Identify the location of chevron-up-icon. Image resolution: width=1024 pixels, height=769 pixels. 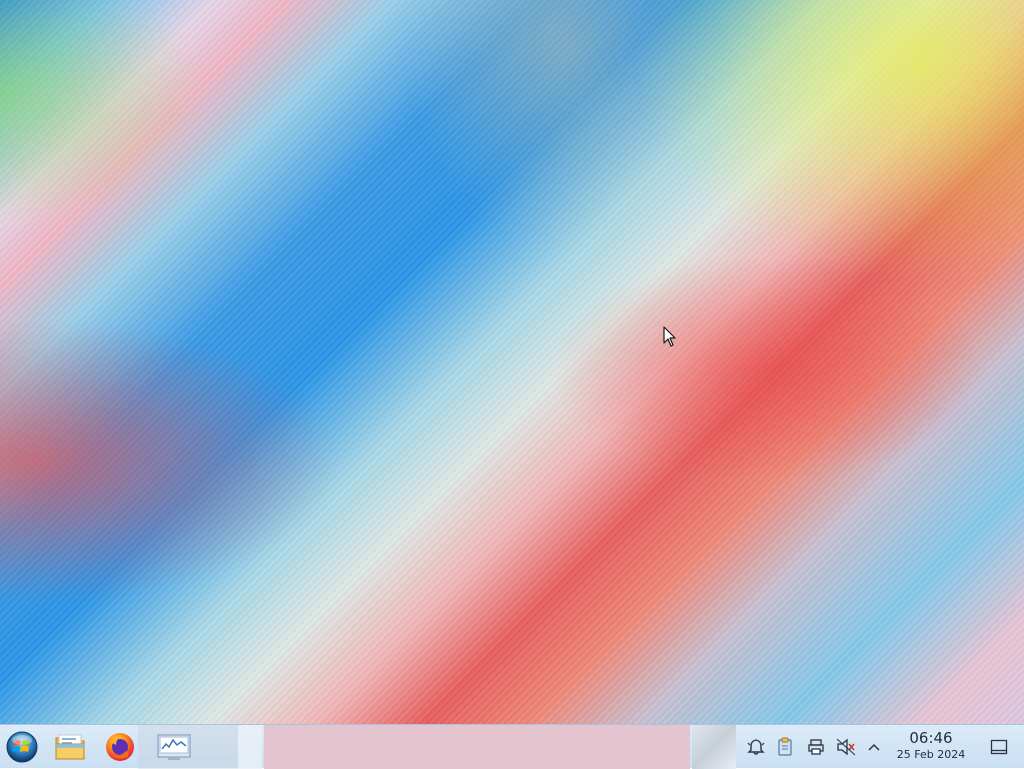
(874, 747).